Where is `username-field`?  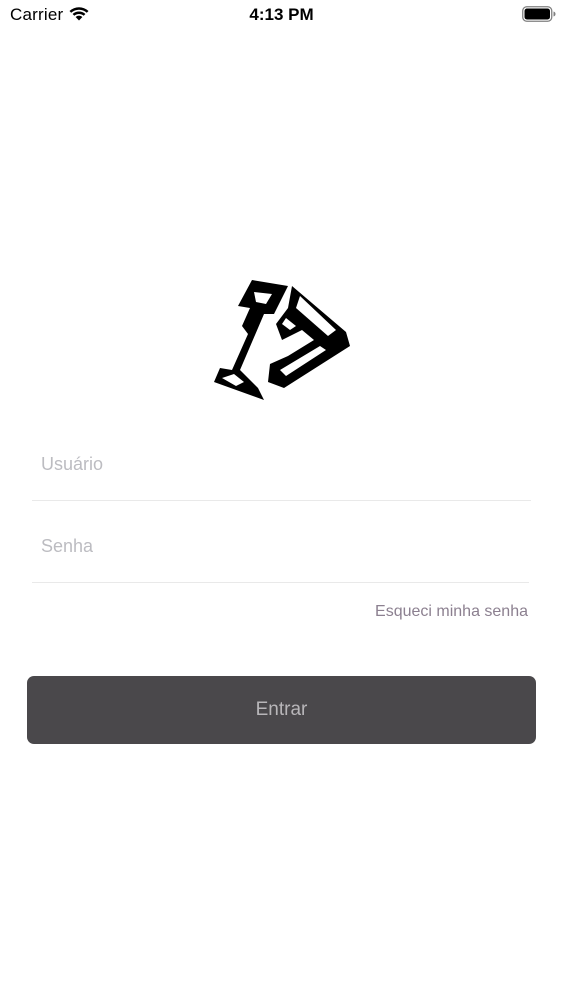 username-field is located at coordinates (281, 465).